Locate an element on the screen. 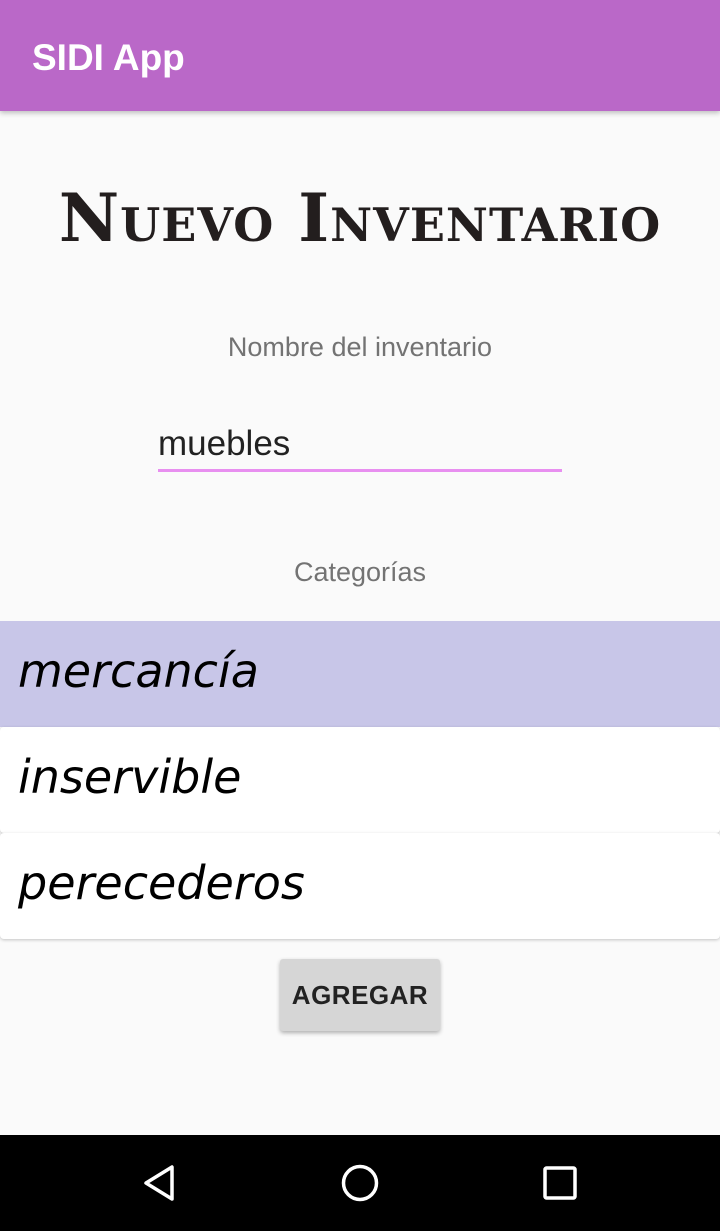  add-button: AGREGAR is located at coordinates (360, 995).